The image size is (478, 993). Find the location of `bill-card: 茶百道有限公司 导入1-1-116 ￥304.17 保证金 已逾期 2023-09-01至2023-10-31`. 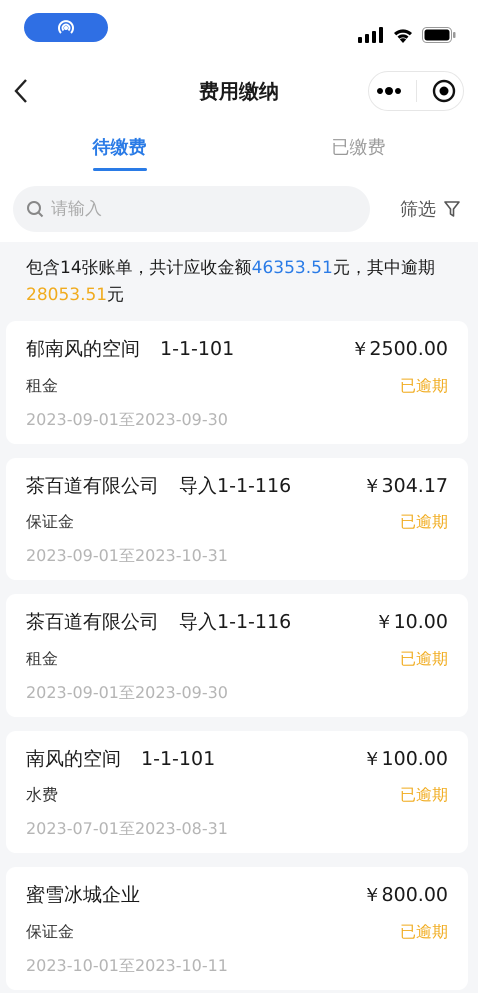

bill-card: 茶百道有限公司 导入1-1-116 ￥304.17 保证金 已逾期 2023-09-01至2023-10-31 is located at coordinates (237, 519).